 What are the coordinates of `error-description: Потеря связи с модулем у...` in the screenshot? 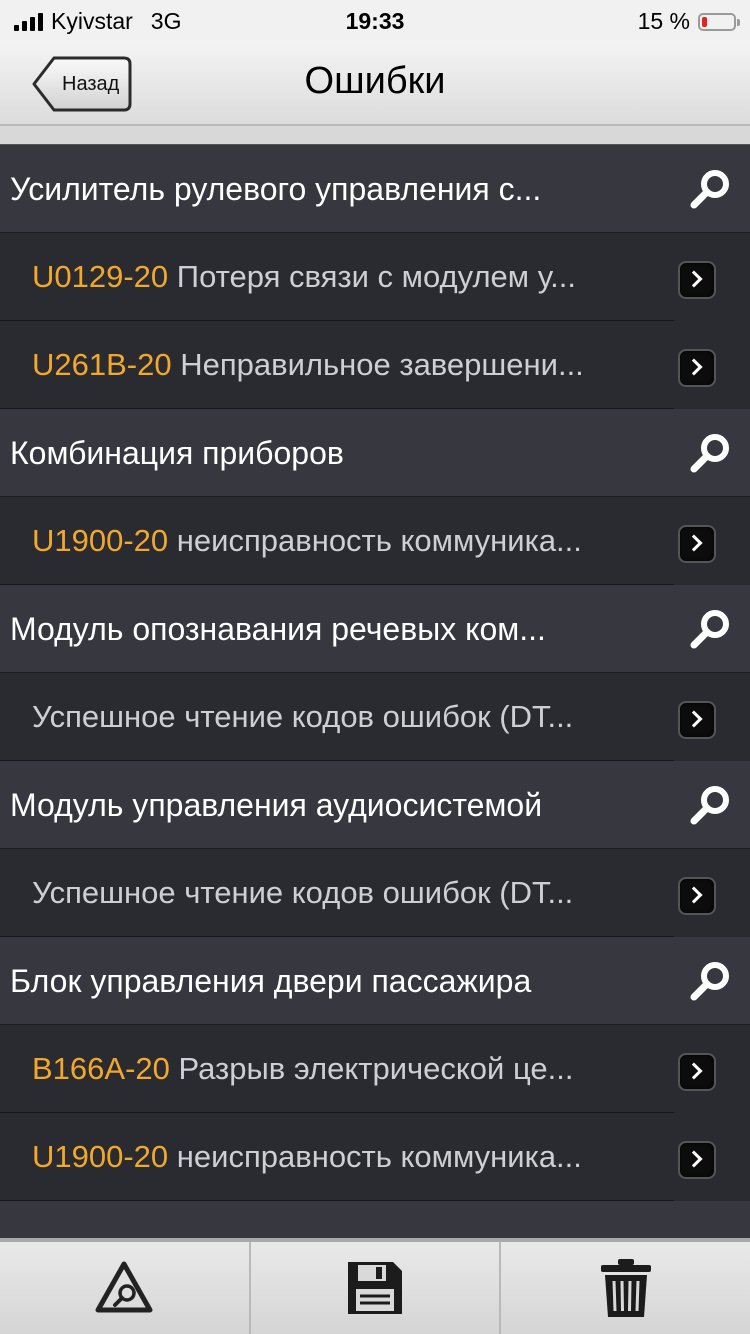 It's located at (376, 276).